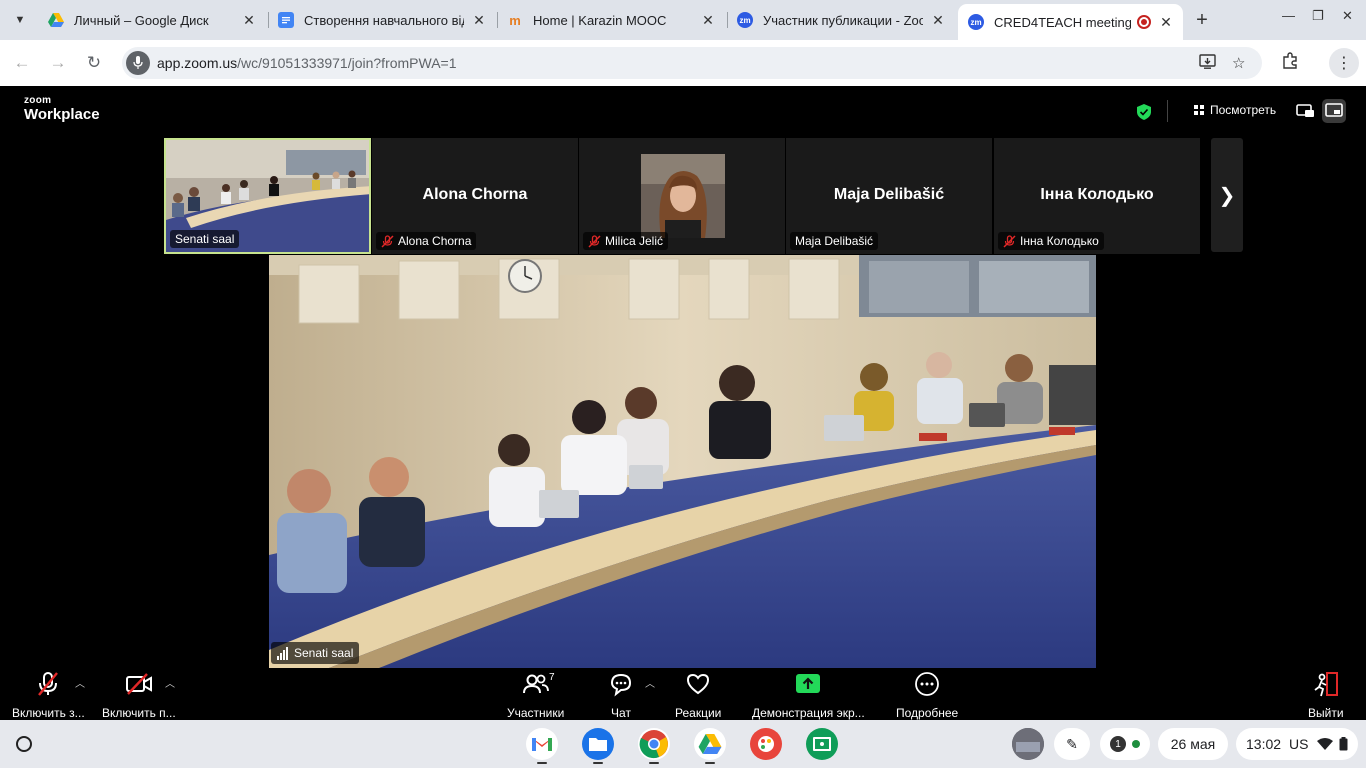 This screenshot has width=1366, height=768. I want to click on tab-search-icon: ▼, so click(20, 20).